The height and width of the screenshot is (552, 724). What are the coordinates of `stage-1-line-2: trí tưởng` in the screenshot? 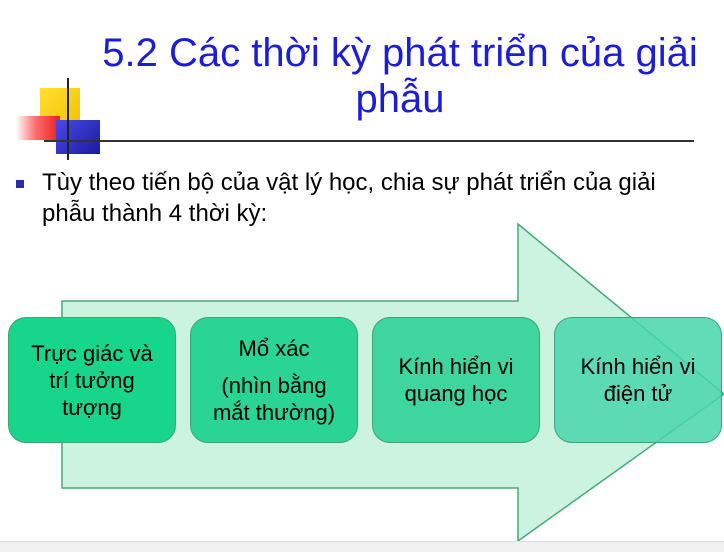 It's located at (92, 380).